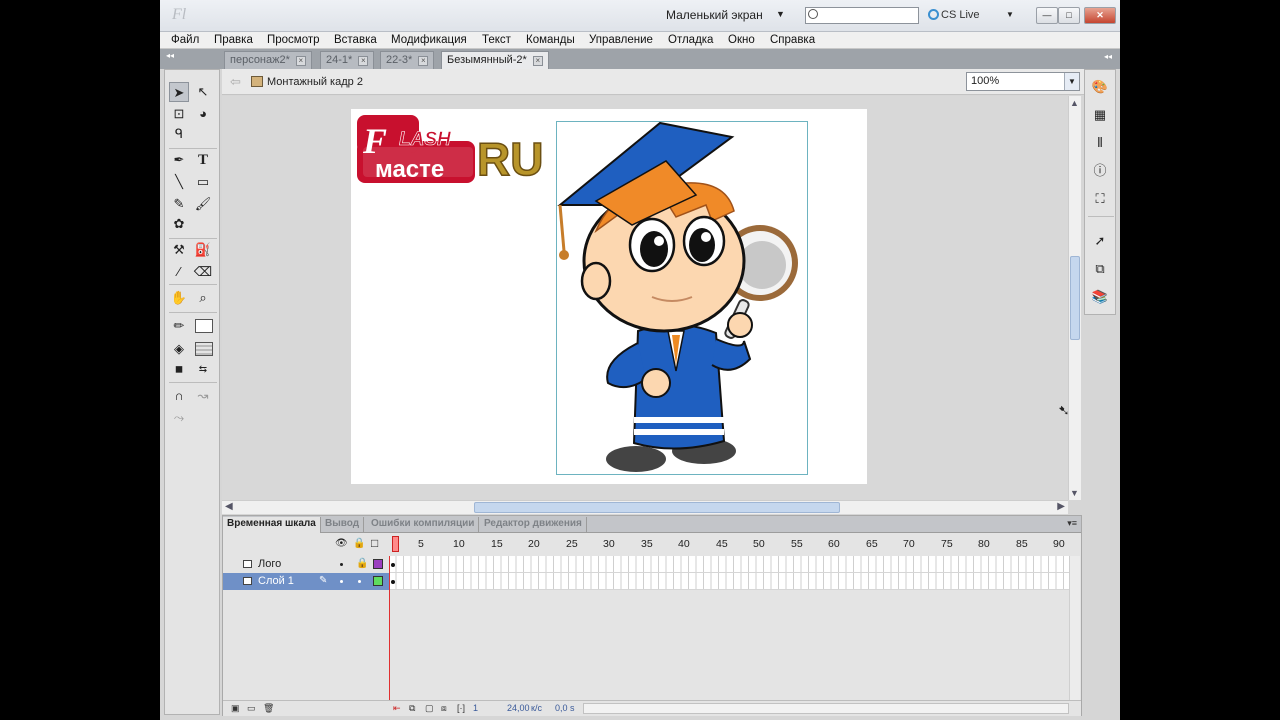 This screenshot has height=720, width=1280. What do you see at coordinates (1074, 103) in the screenshot?
I see `scroll-up-icon: ▲` at bounding box center [1074, 103].